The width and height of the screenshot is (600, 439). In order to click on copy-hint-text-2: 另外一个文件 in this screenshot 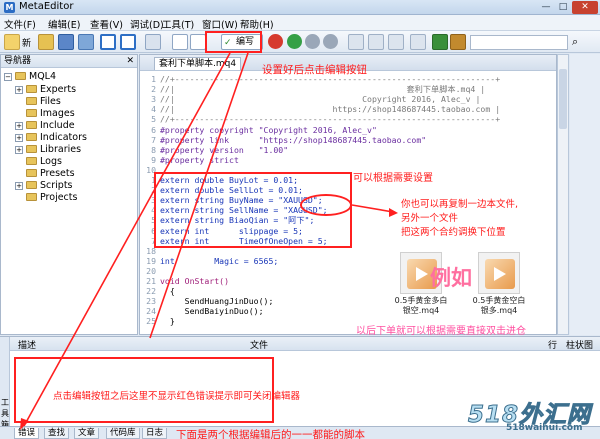, I will do `click(430, 218)`.